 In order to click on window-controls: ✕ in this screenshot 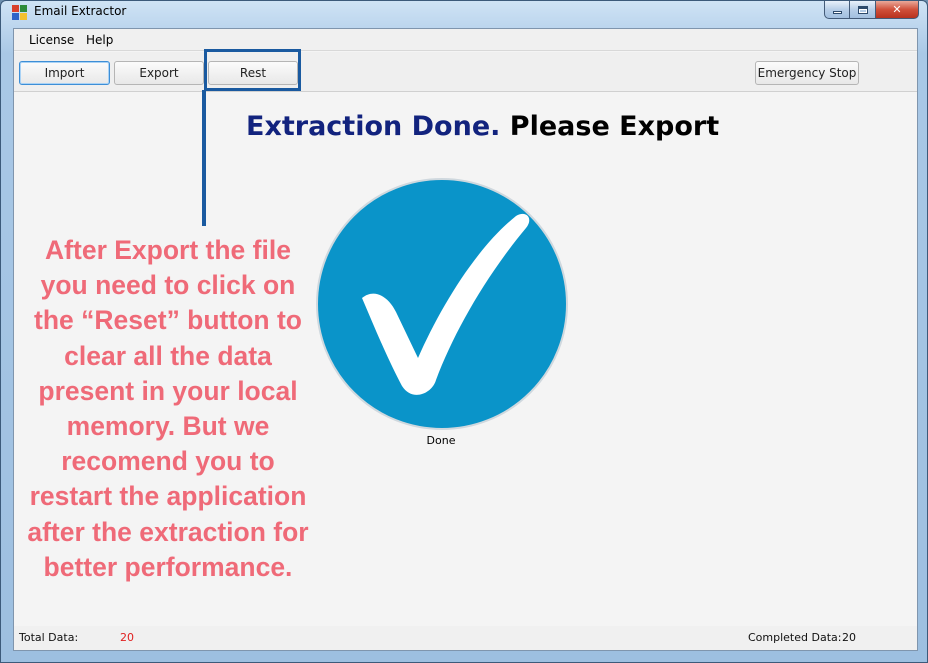, I will do `click(871, 10)`.